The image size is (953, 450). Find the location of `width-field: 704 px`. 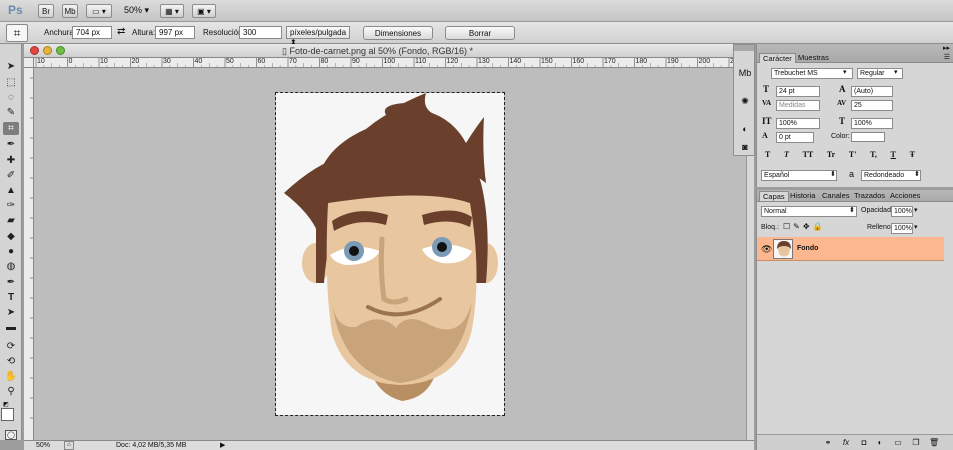

width-field: 704 px is located at coordinates (92, 32).